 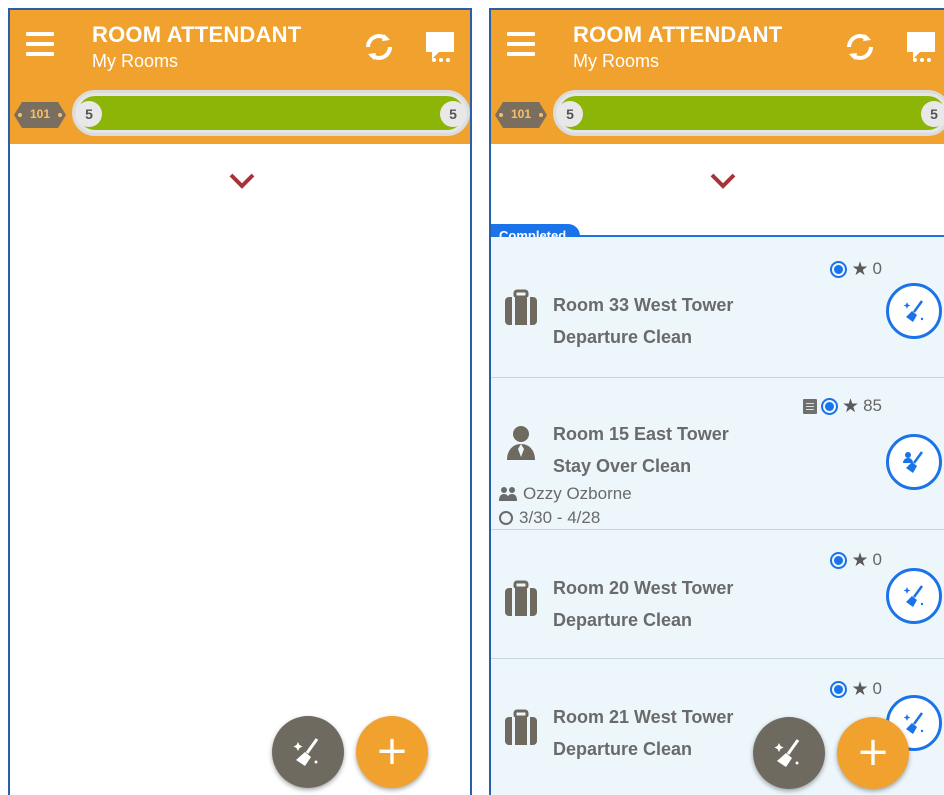 I want to click on service-type: Stay Over Clean, so click(x=622, y=466).